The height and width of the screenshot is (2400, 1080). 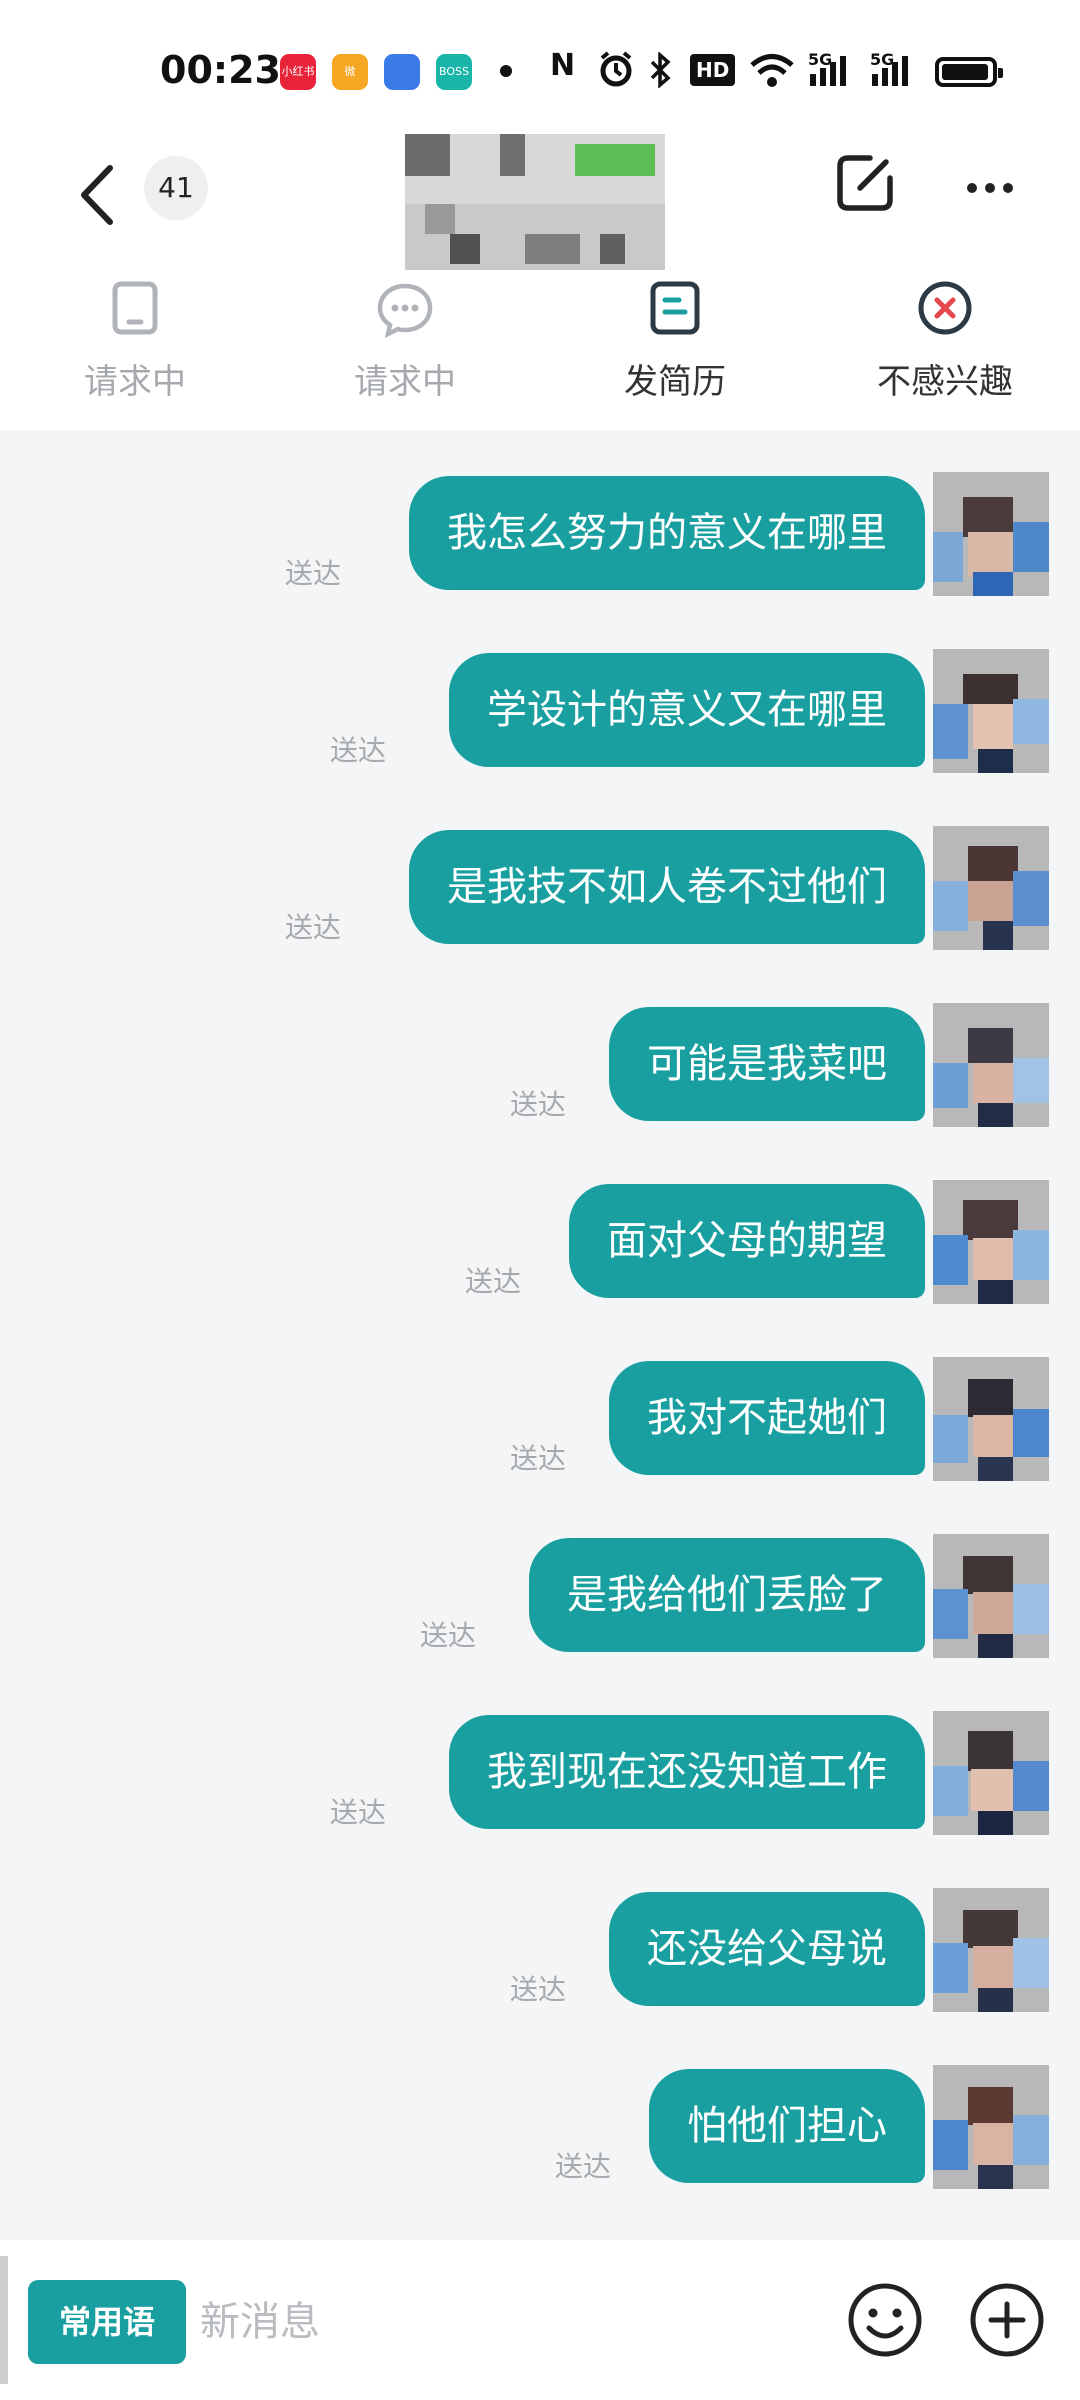 I want to click on message-item: 送达 我对不起她们, so click(x=540, y=1398).